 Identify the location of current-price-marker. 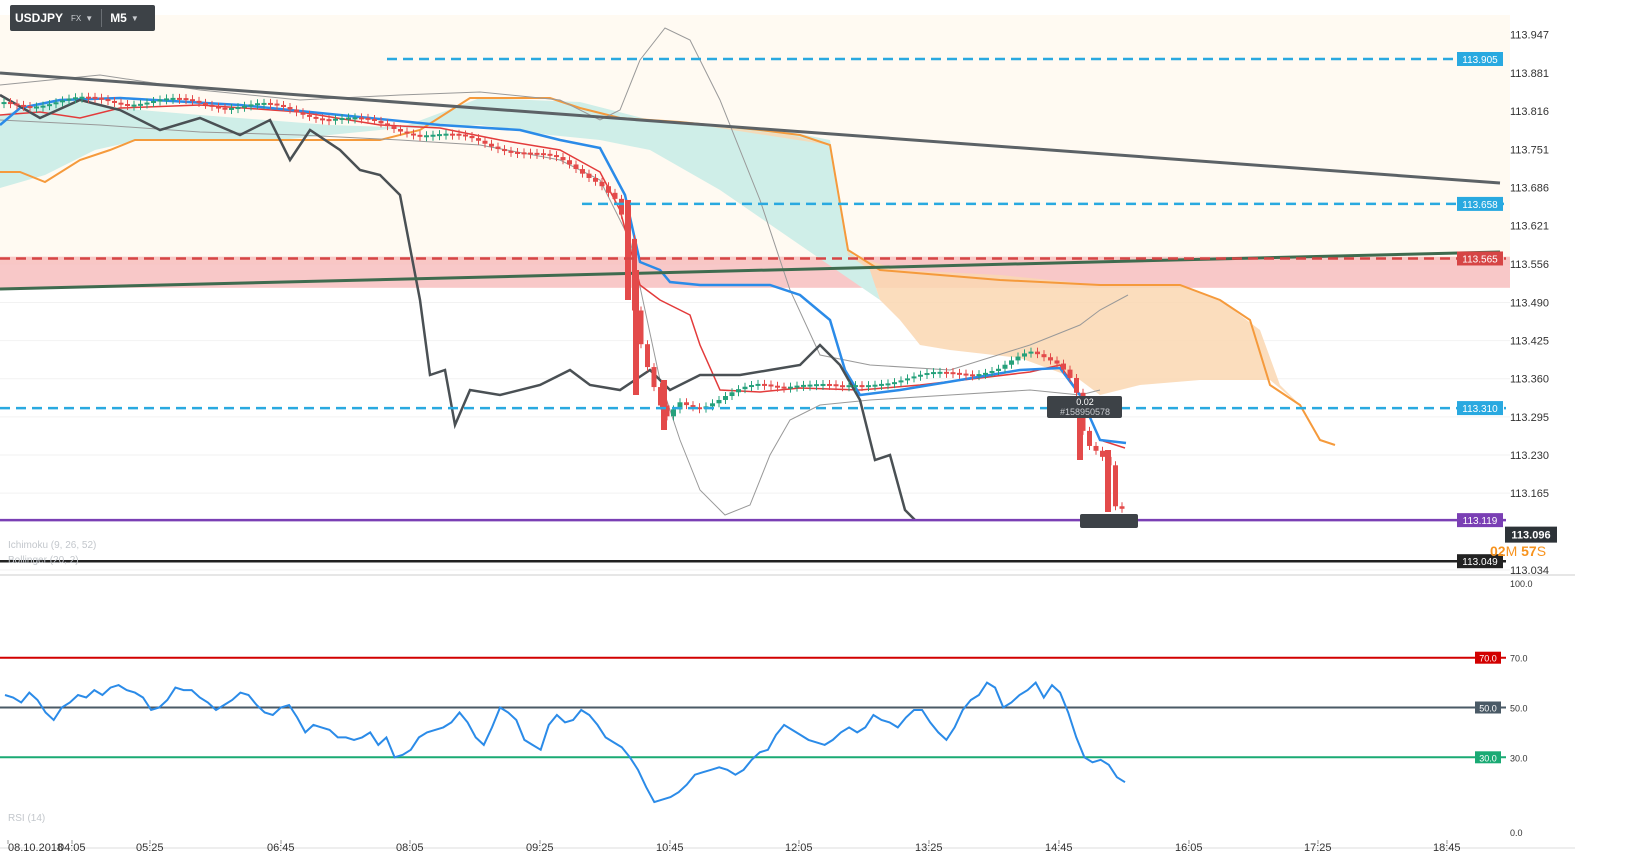
(1109, 521).